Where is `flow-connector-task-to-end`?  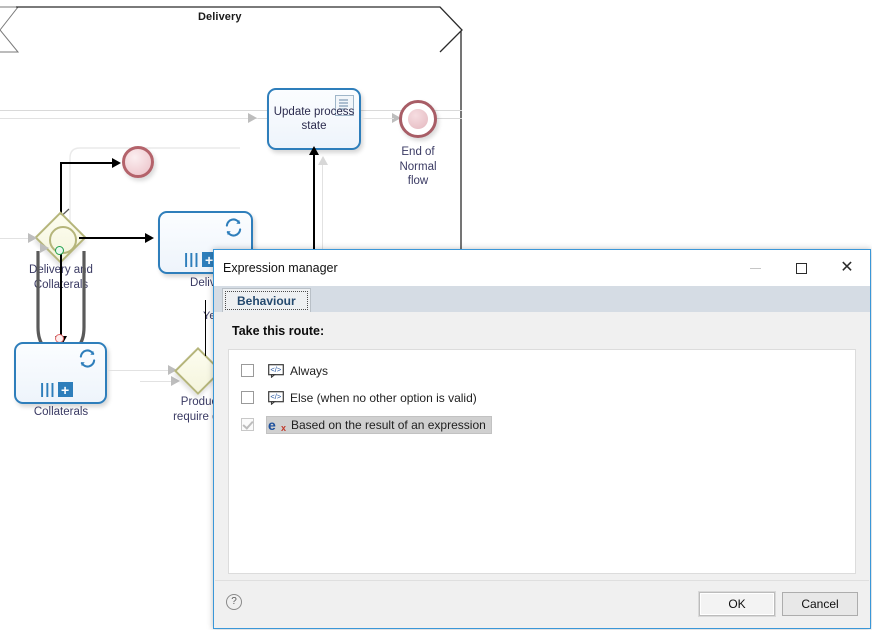
flow-connector-task-to-end is located at coordinates (377, 118).